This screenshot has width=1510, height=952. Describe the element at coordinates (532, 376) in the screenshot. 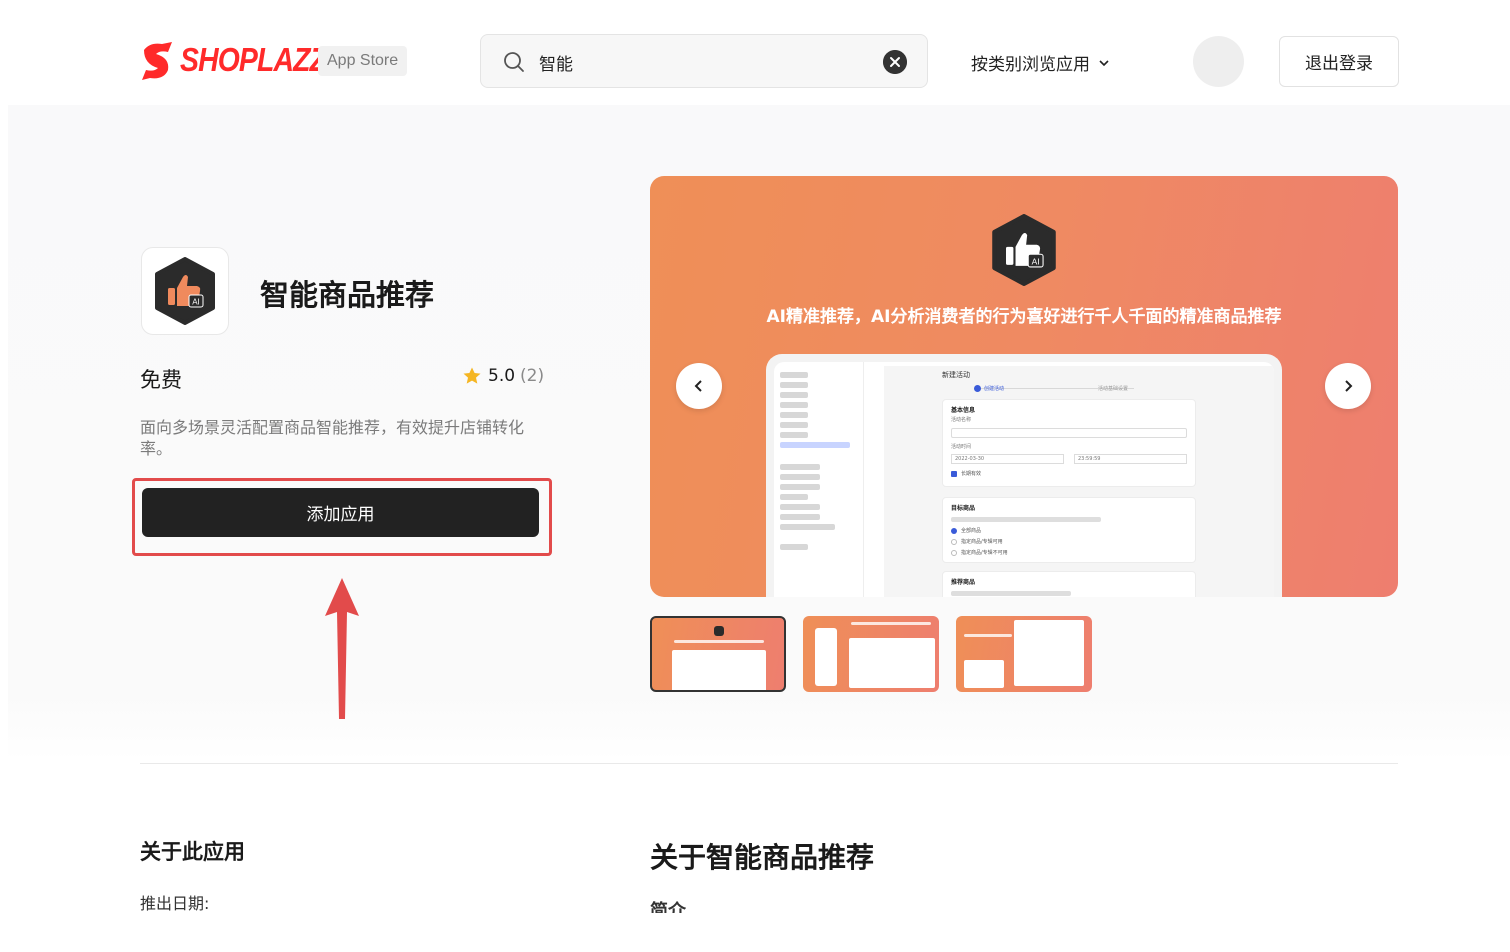

I see `rating-count: (2)` at that location.